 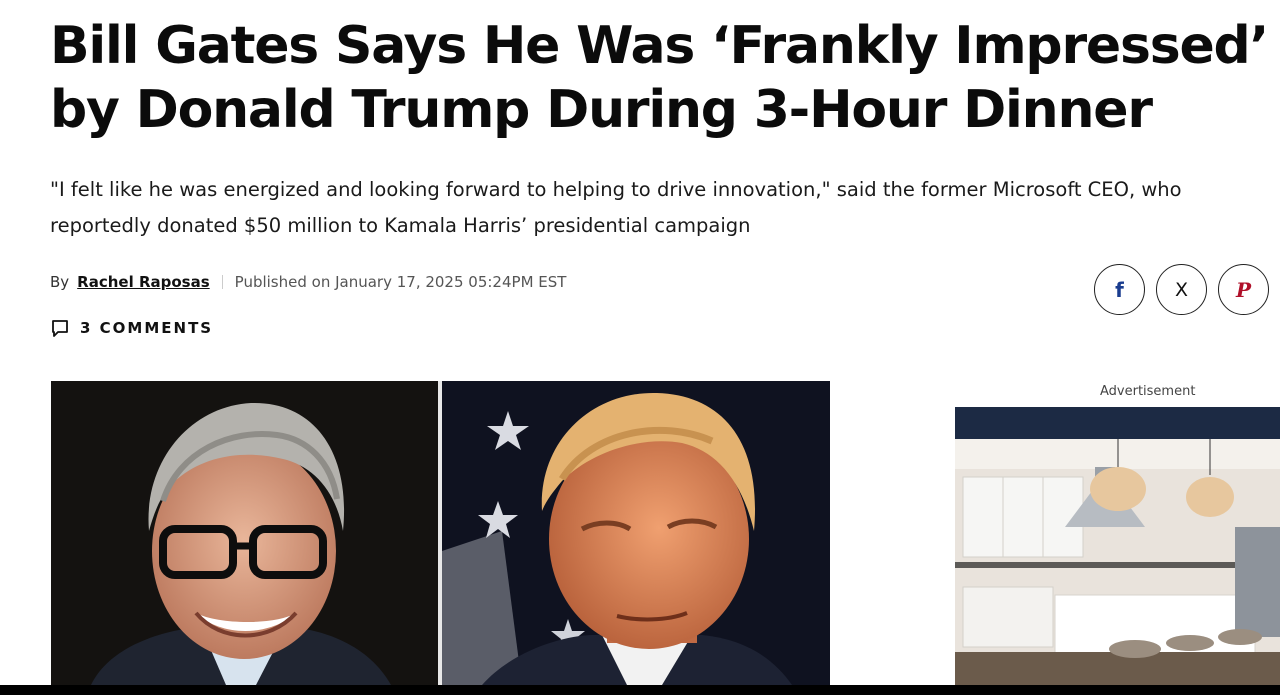 I want to click on by-prefix: By, so click(x=60, y=282).